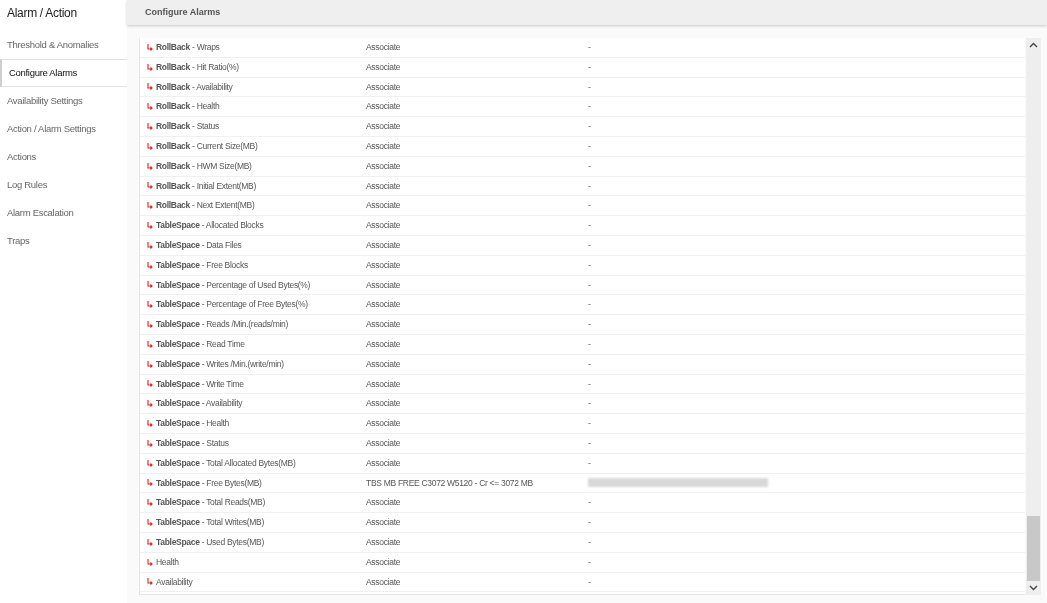 The image size is (1047, 603). Describe the element at coordinates (210, 542) in the screenshot. I see `attribute-name: TableSpace - Used Bytes(MB)` at that location.